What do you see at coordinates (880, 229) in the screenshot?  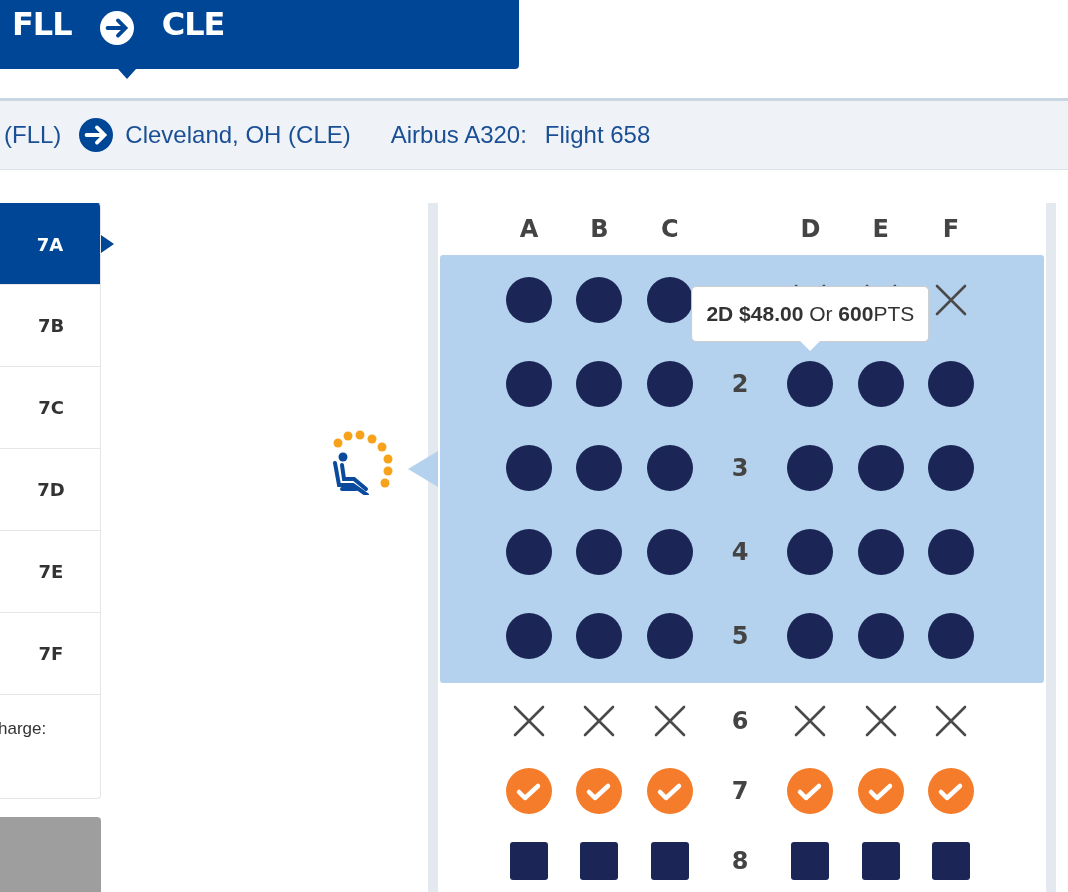 I see `column-label: E` at bounding box center [880, 229].